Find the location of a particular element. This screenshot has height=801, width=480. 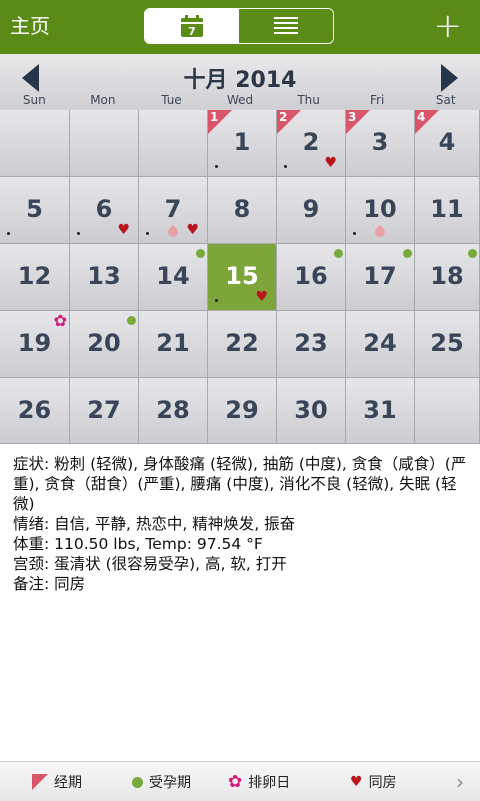

svg-text: 7 is located at coordinates (192, 31).